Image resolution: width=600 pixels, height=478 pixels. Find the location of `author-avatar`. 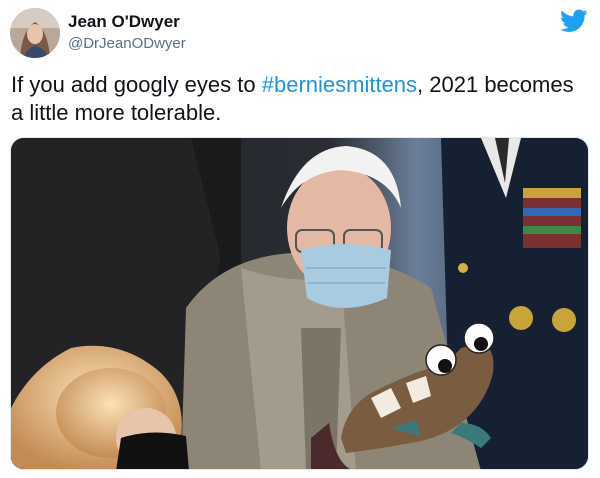

author-avatar is located at coordinates (35, 33).